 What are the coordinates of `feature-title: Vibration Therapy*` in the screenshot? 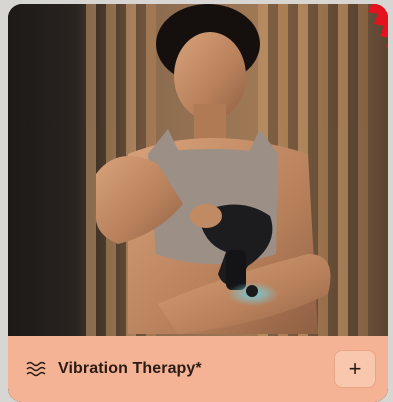 It's located at (130, 368).